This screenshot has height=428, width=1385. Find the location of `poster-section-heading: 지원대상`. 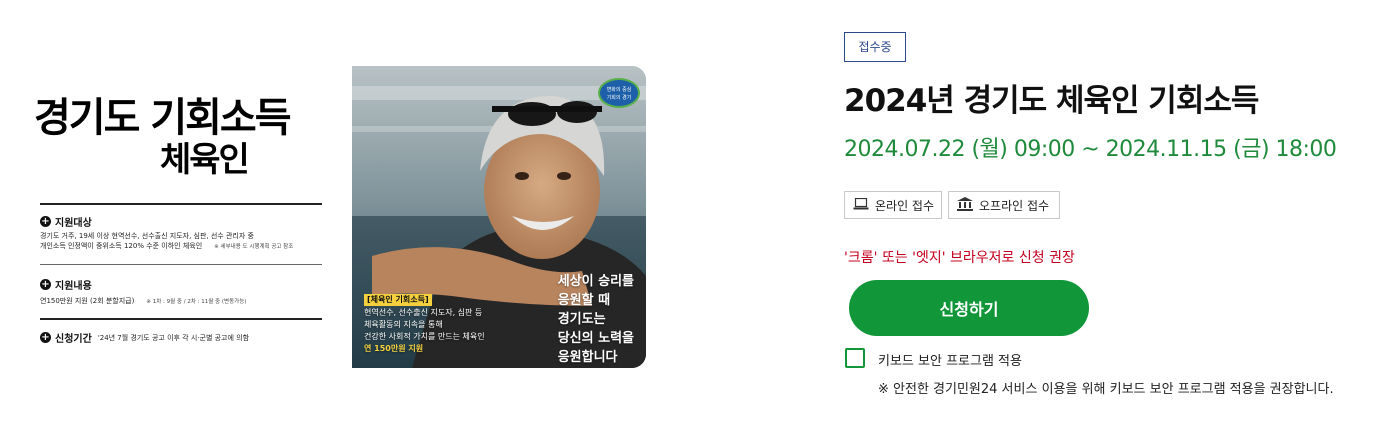

poster-section-heading: 지원대상 is located at coordinates (73, 223).